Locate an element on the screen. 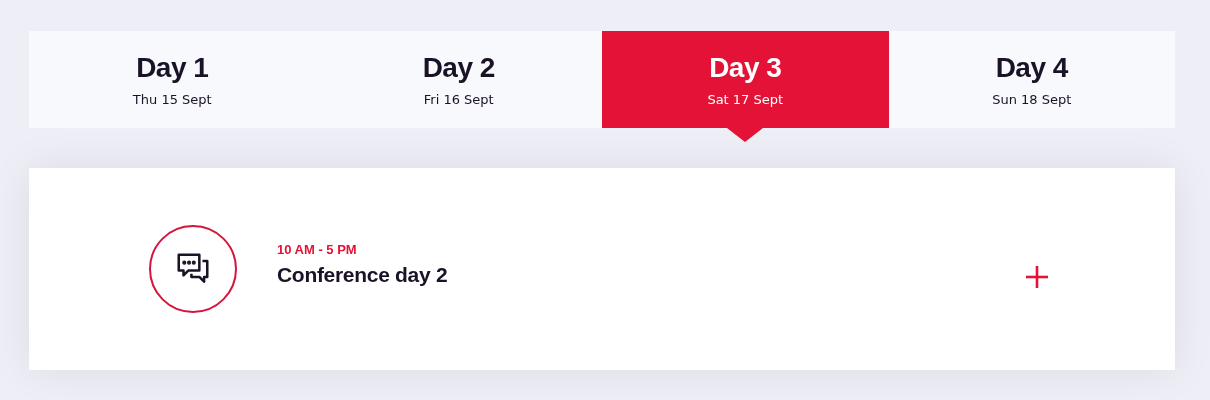 The width and height of the screenshot is (1210, 400). tab-label: Day 3 is located at coordinates (745, 68).